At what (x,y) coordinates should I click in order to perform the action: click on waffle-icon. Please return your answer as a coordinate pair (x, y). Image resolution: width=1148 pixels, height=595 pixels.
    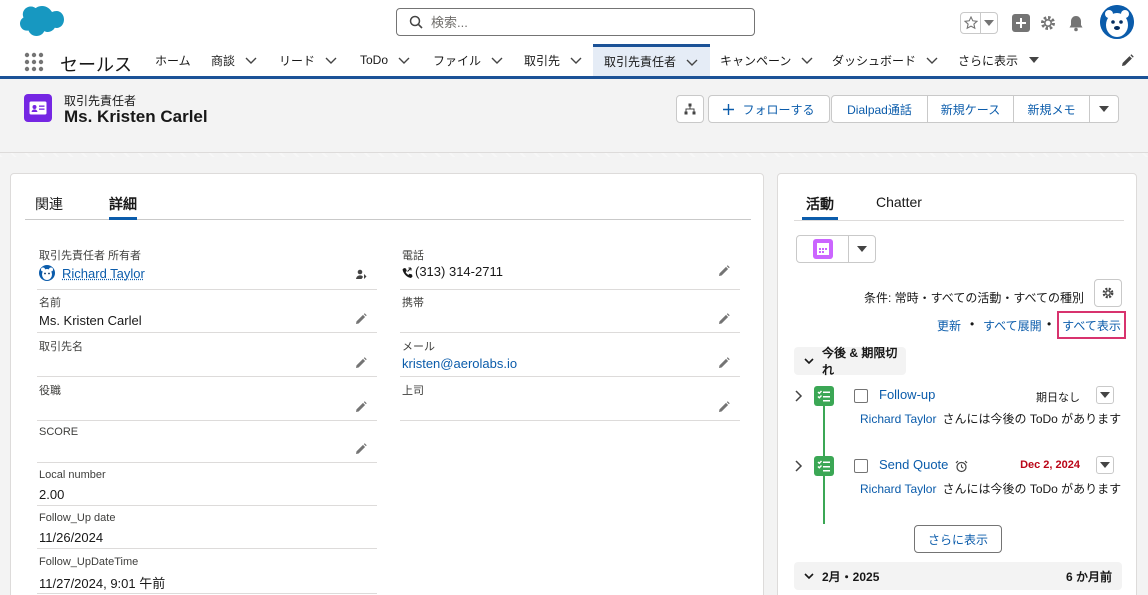
    Looking at the image, I should click on (34, 62).